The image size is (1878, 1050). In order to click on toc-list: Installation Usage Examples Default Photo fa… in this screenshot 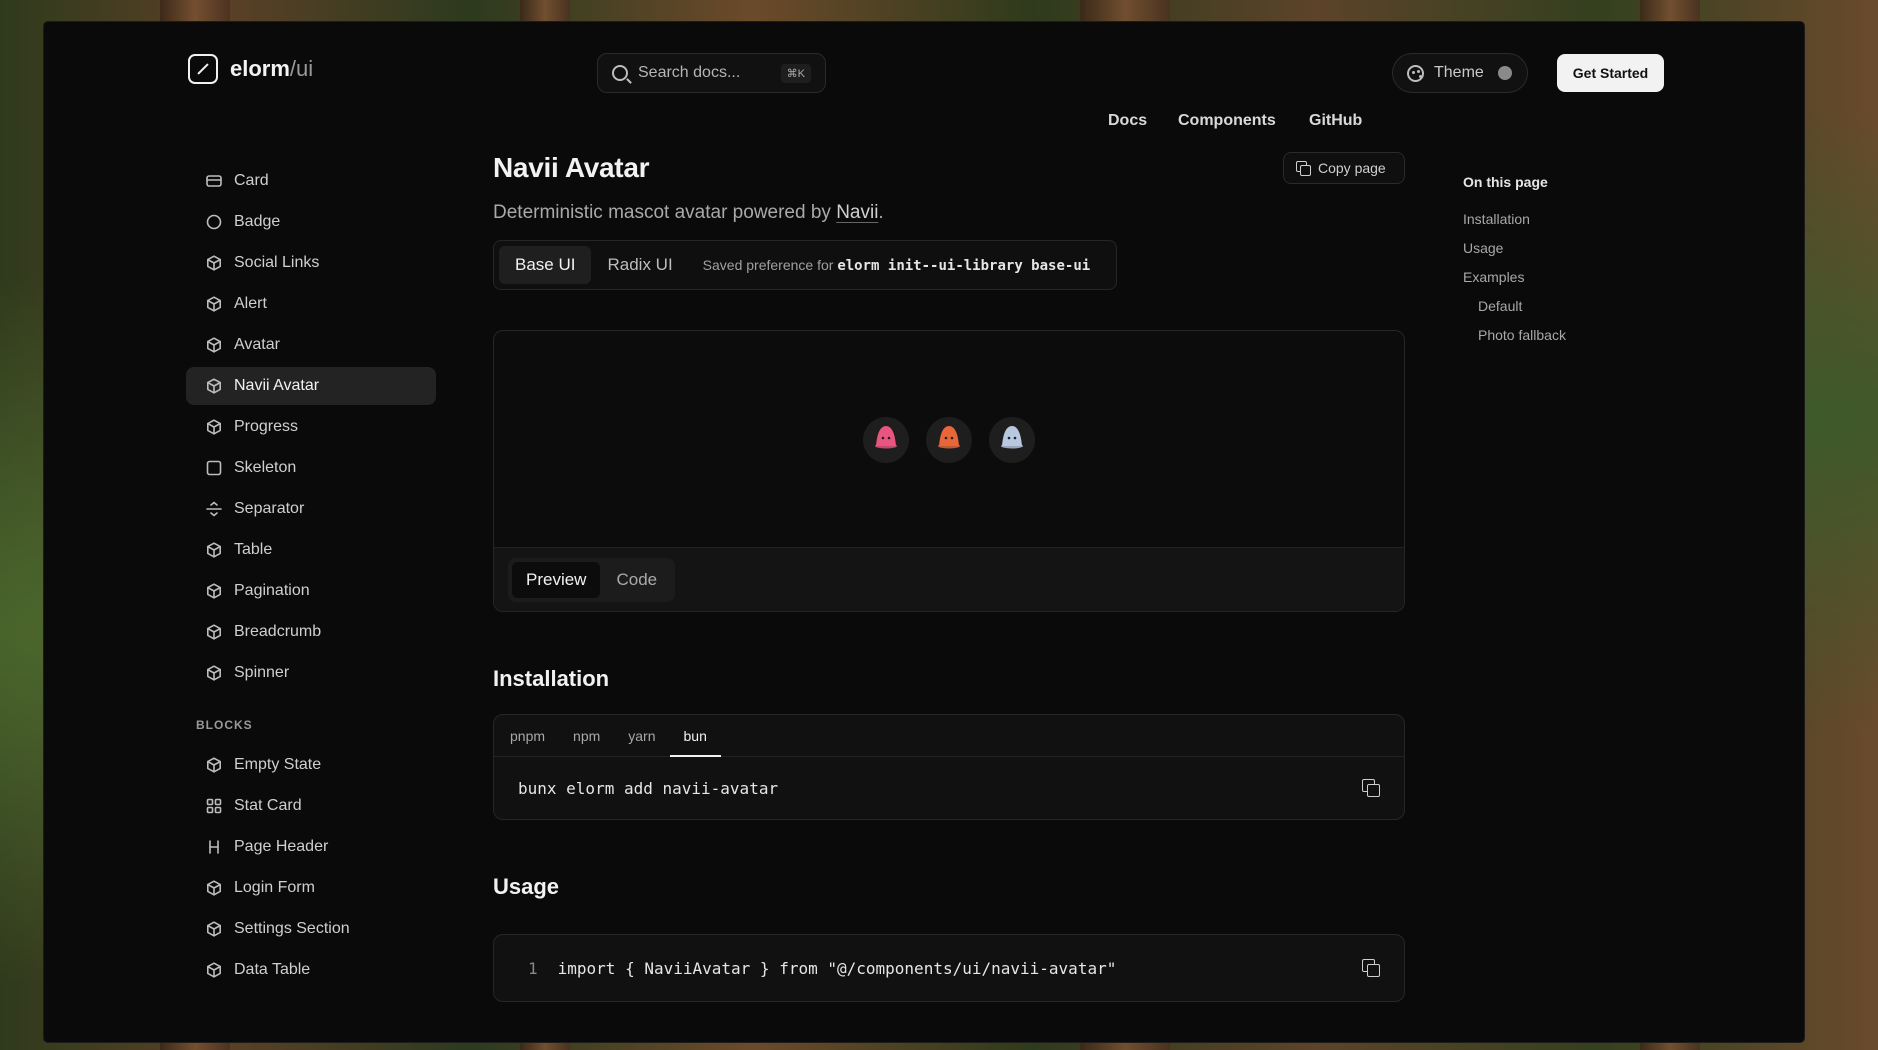, I will do `click(1514, 276)`.